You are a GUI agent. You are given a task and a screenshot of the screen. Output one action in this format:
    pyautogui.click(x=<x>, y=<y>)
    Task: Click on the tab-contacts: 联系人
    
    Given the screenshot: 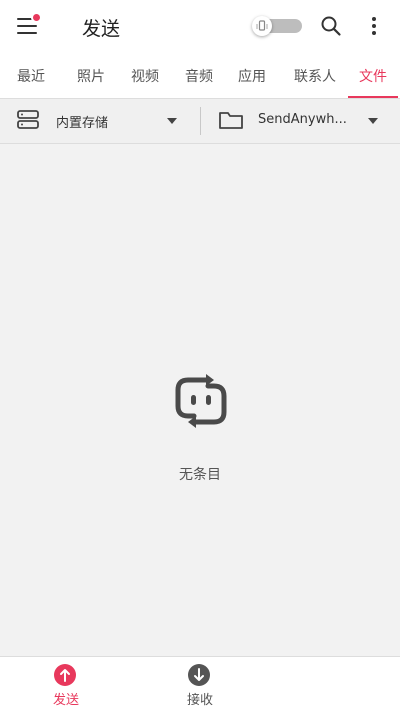 What is the action you would take?
    pyautogui.click(x=315, y=76)
    